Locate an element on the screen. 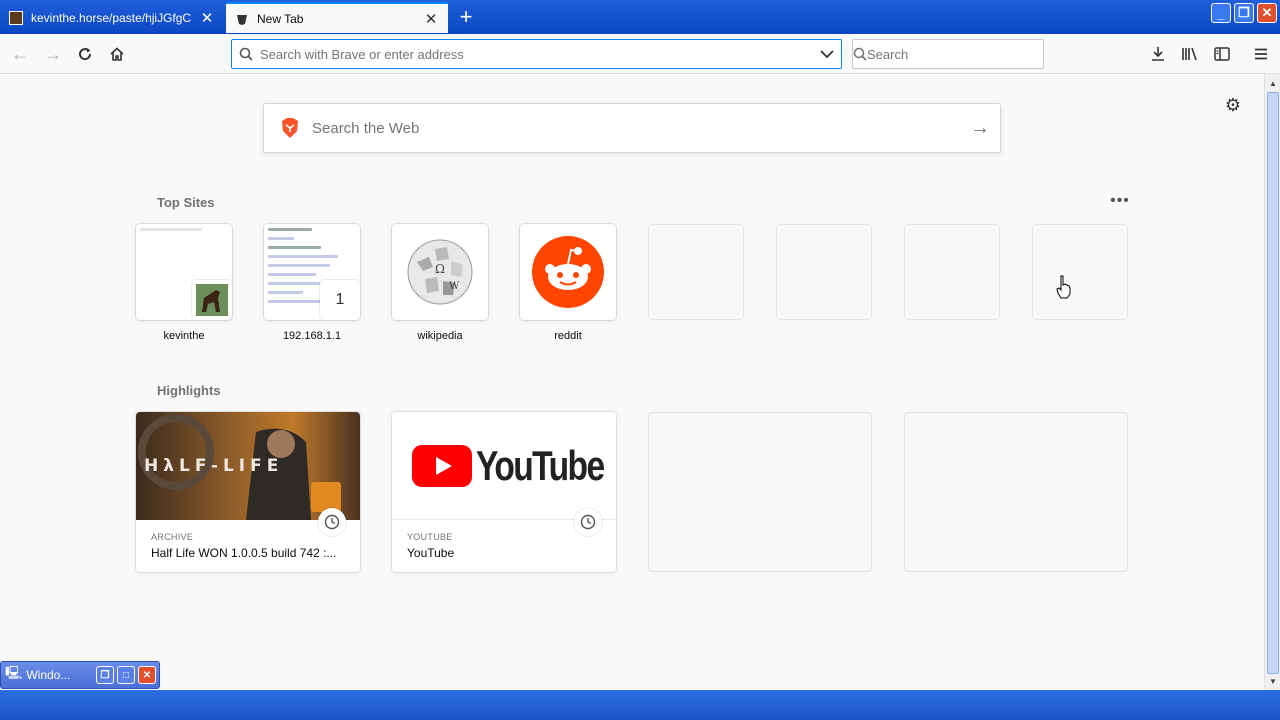 The height and width of the screenshot is (720, 1280). minimized-window: 🖳 Windo... ❐ □ ✕ is located at coordinates (80, 675).